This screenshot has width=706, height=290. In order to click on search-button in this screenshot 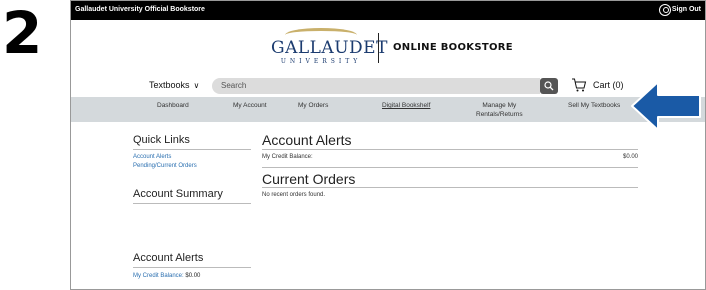, I will do `click(549, 86)`.